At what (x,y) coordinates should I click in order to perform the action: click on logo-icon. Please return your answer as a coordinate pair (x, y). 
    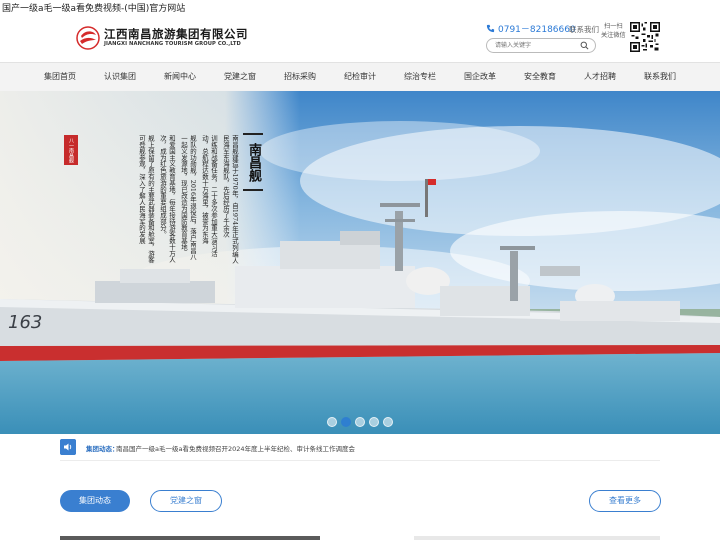
    Looking at the image, I should click on (88, 38).